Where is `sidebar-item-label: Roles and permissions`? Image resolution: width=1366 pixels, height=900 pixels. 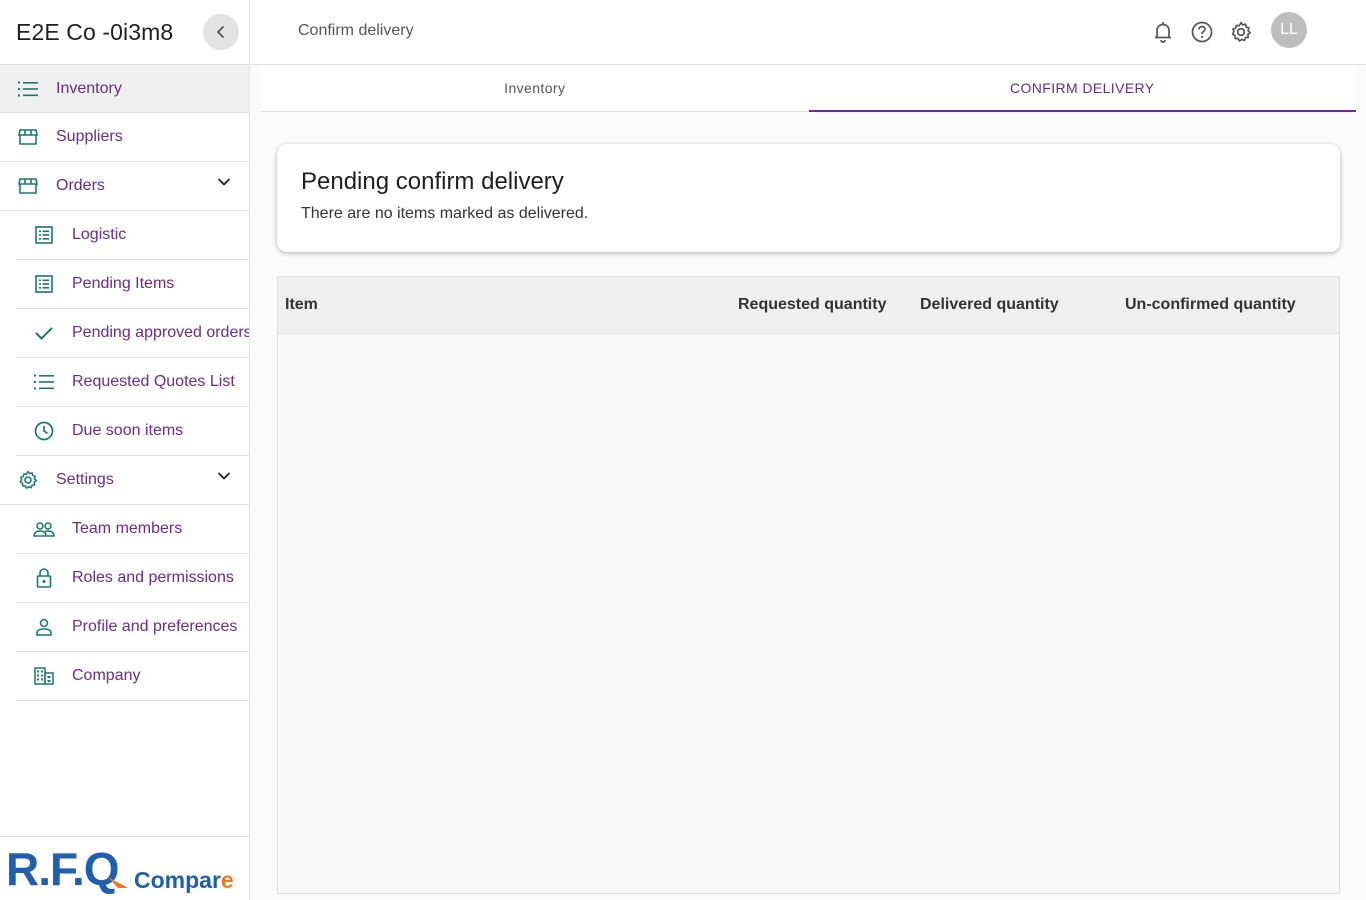
sidebar-item-label: Roles and permissions is located at coordinates (153, 577).